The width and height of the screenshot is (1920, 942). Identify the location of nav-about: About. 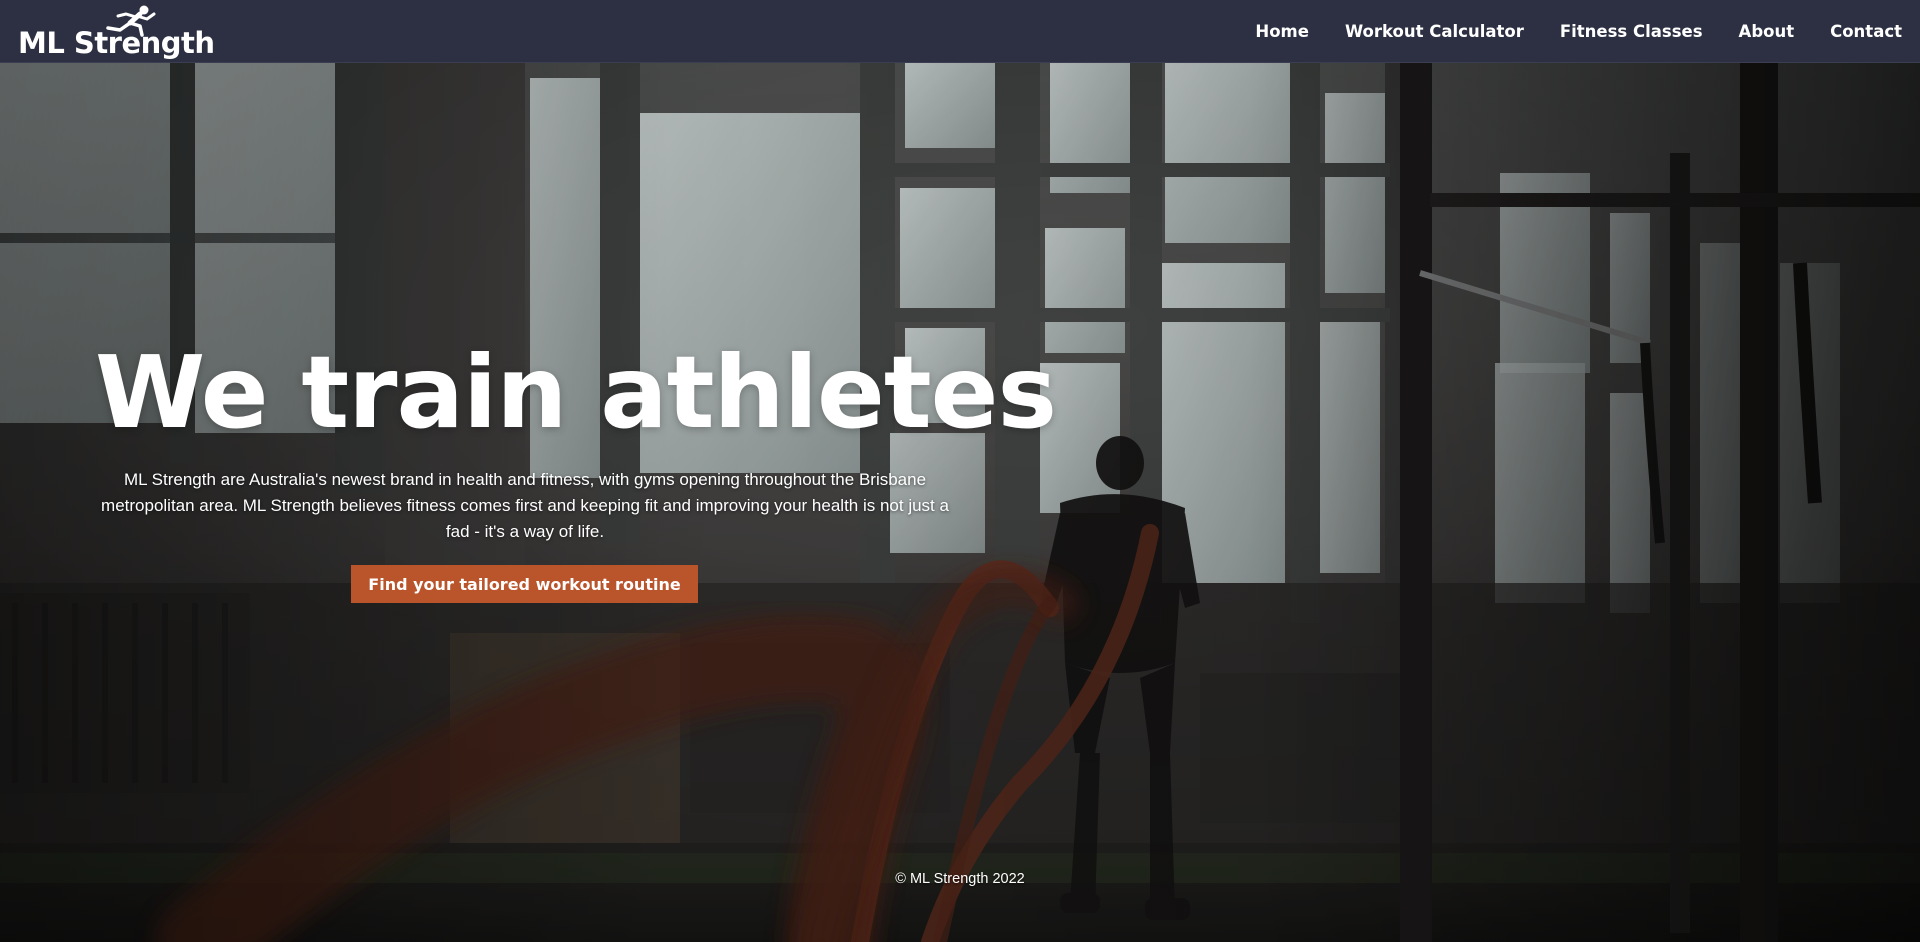
(1767, 31).